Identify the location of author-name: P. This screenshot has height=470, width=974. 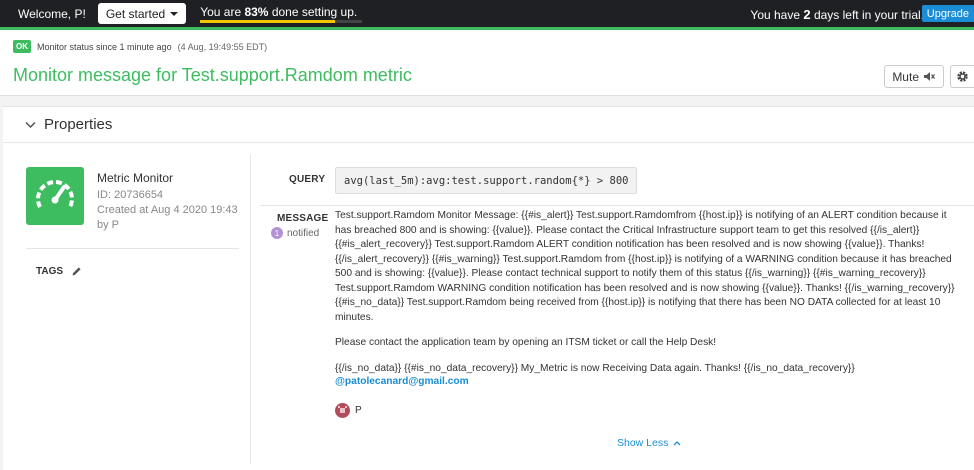
(358, 410).